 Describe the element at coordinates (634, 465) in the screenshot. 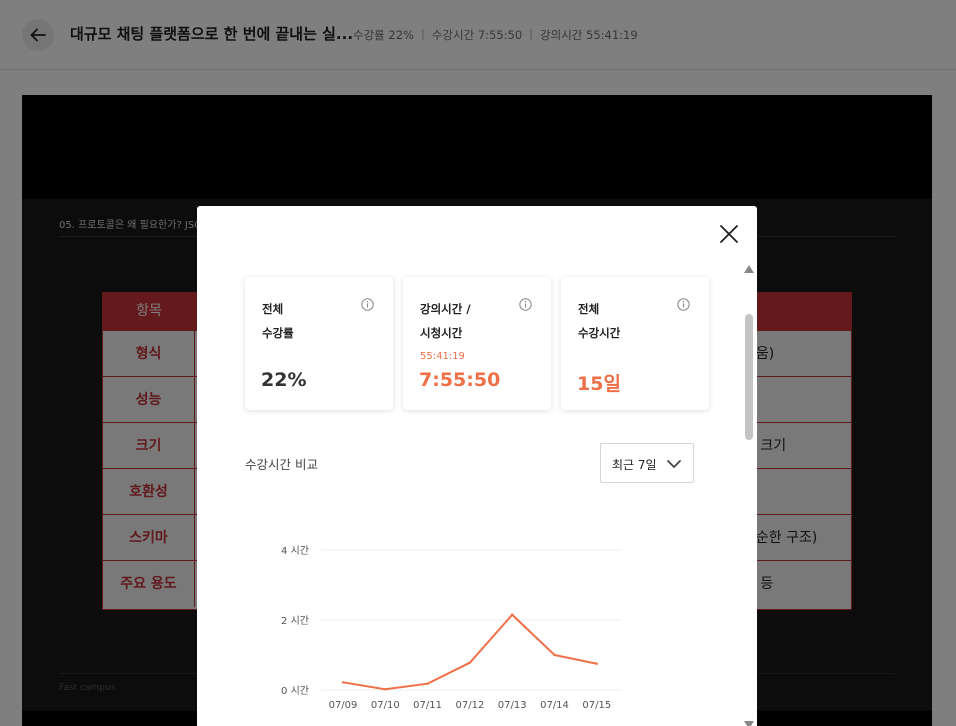

I see `period-select-value: 최근 7일` at that location.